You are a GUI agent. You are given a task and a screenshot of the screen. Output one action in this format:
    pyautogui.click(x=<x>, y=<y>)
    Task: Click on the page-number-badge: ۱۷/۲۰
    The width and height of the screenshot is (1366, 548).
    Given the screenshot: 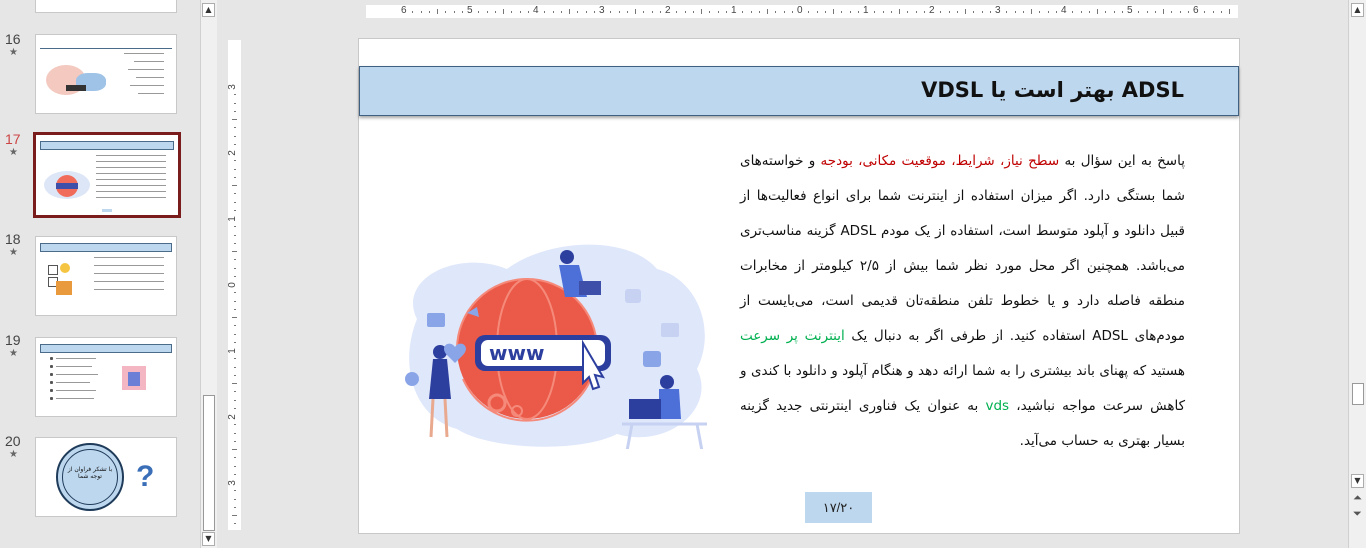 What is the action you would take?
    pyautogui.click(x=838, y=507)
    